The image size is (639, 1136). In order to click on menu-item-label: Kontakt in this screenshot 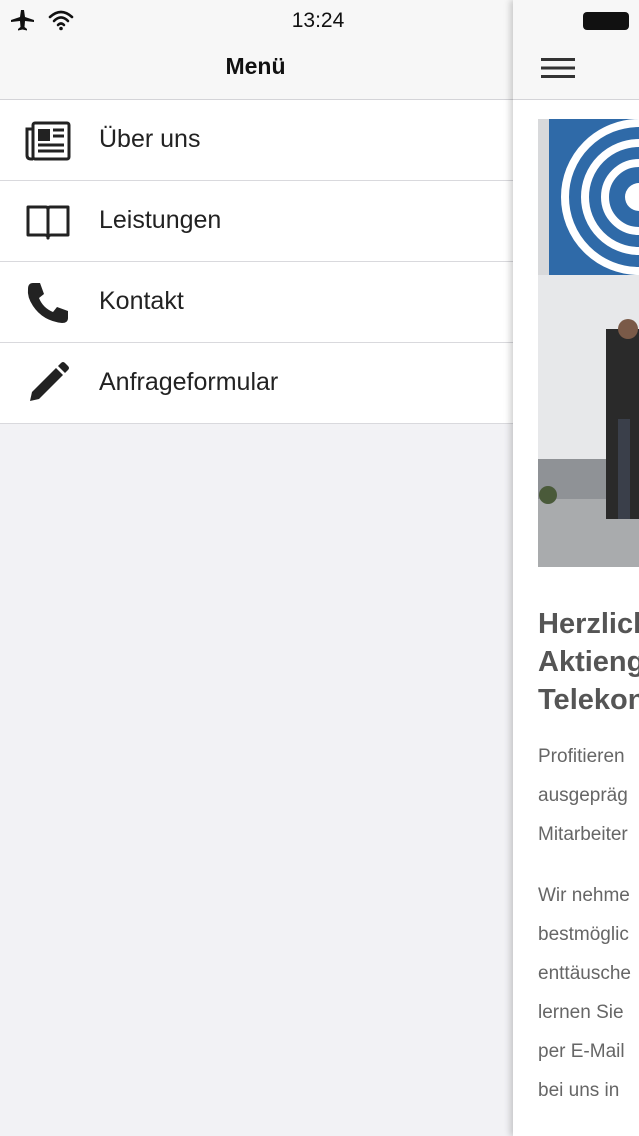, I will do `click(141, 301)`.